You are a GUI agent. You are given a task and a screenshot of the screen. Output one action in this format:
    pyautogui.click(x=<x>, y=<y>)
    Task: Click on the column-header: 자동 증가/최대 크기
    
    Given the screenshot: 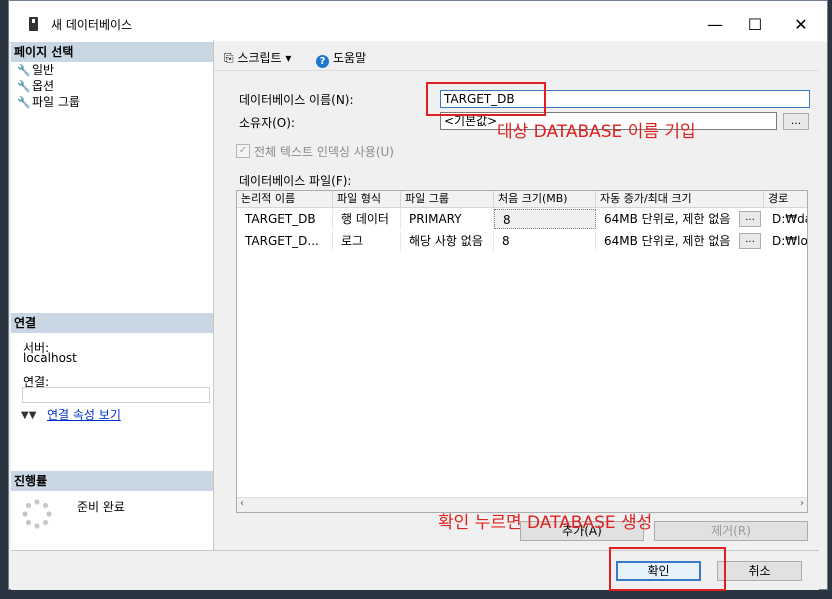 What is the action you would take?
    pyautogui.click(x=680, y=199)
    